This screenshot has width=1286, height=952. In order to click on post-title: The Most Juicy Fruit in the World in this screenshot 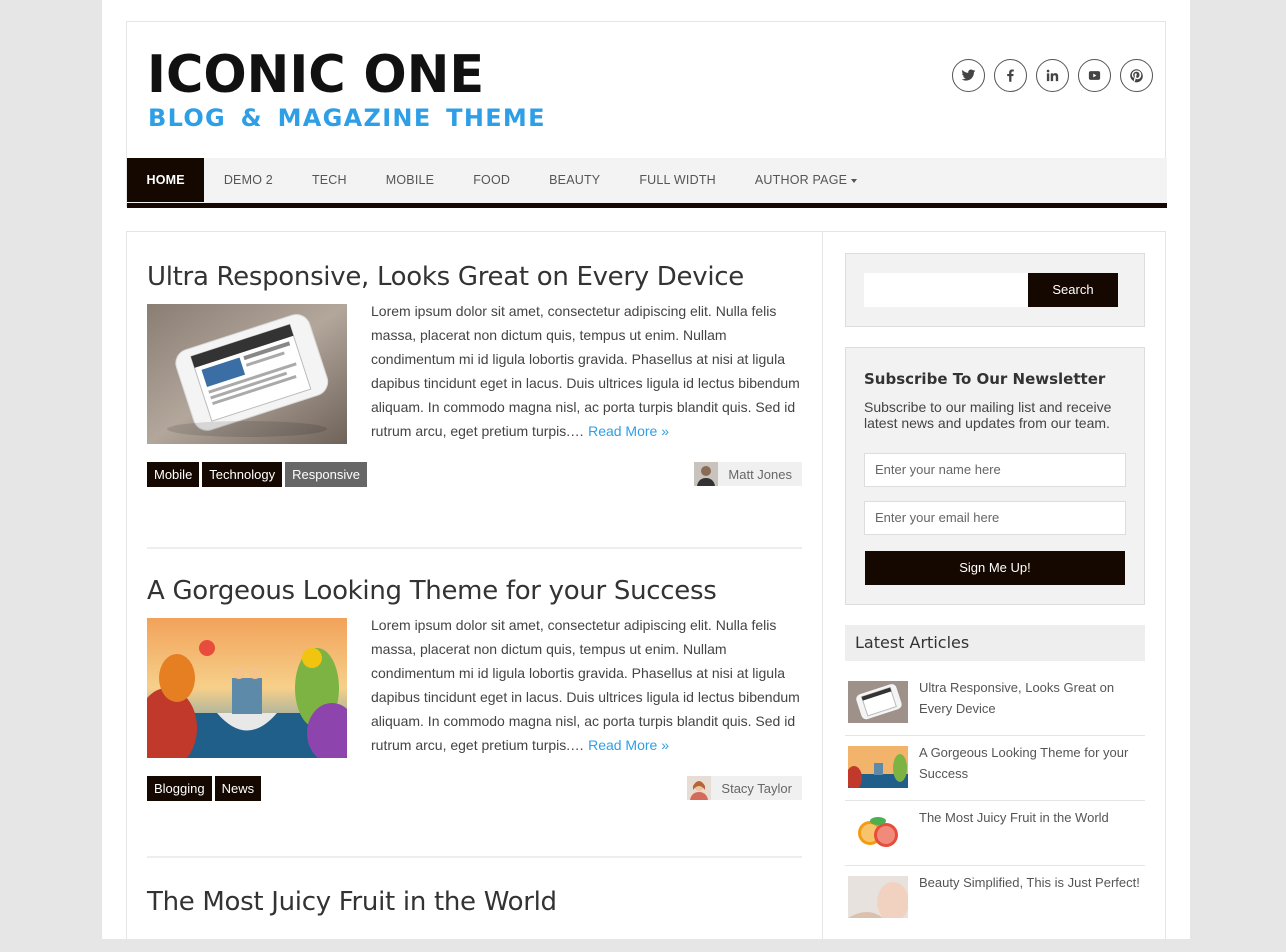, I will do `click(474, 902)`.